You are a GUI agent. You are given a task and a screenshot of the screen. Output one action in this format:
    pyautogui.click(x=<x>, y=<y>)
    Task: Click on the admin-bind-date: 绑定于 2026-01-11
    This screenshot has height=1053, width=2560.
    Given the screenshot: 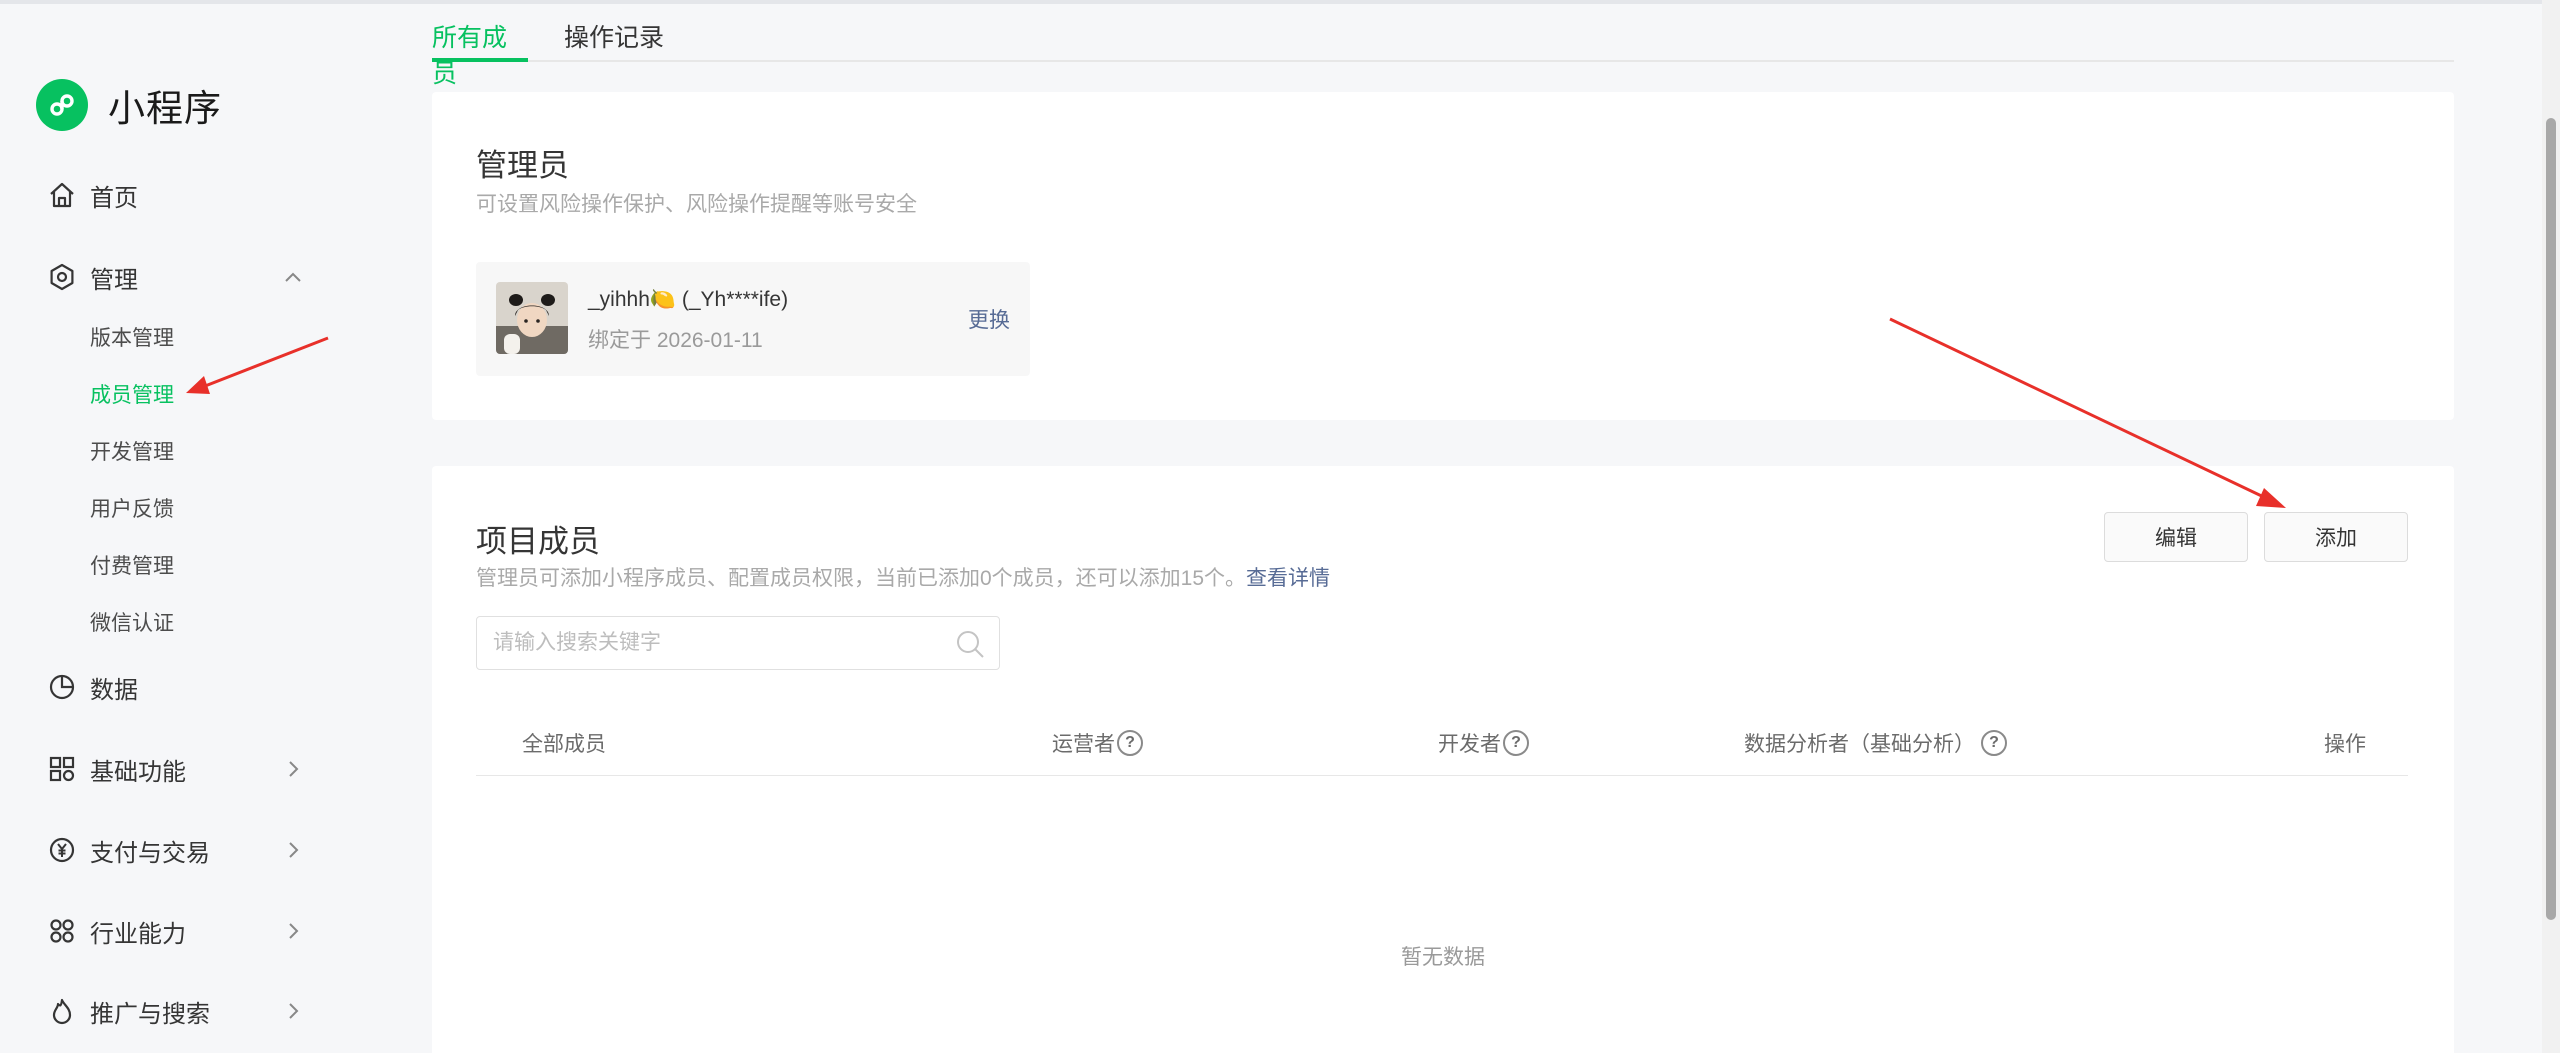 What is the action you would take?
    pyautogui.click(x=675, y=340)
    